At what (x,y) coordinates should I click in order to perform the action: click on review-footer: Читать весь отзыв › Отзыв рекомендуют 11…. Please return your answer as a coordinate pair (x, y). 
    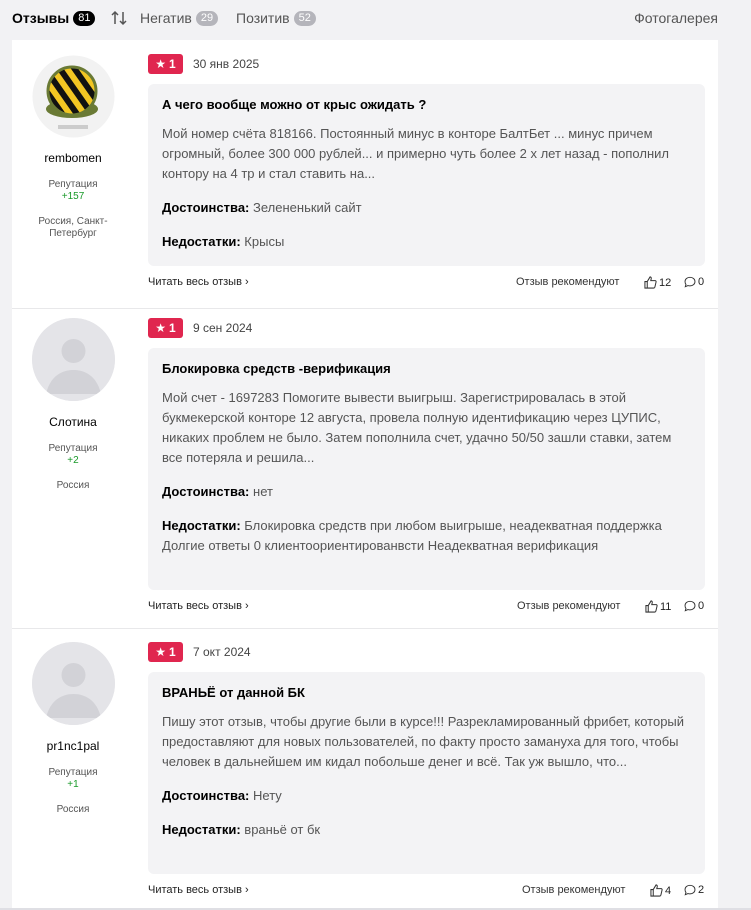
    Looking at the image, I should click on (426, 608).